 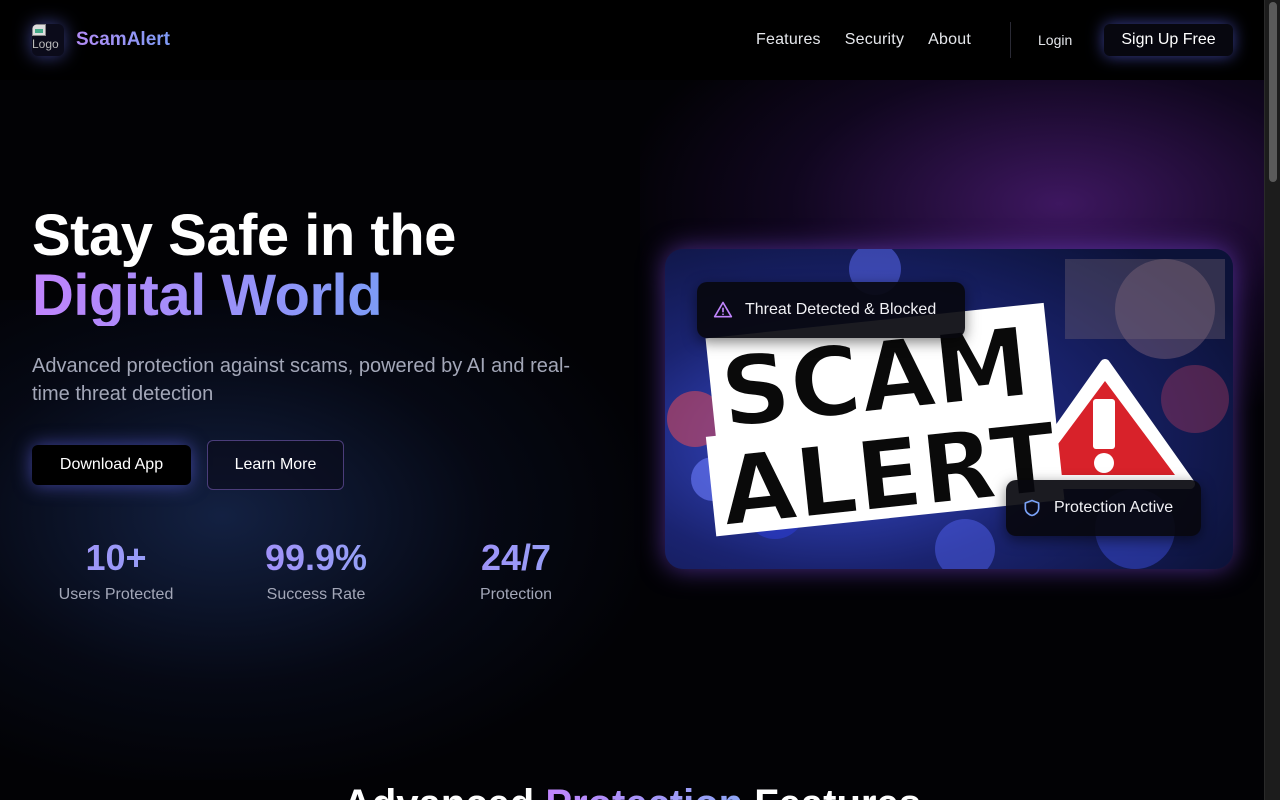 What do you see at coordinates (123, 39) in the screenshot?
I see `brand-name: ScamAlert` at bounding box center [123, 39].